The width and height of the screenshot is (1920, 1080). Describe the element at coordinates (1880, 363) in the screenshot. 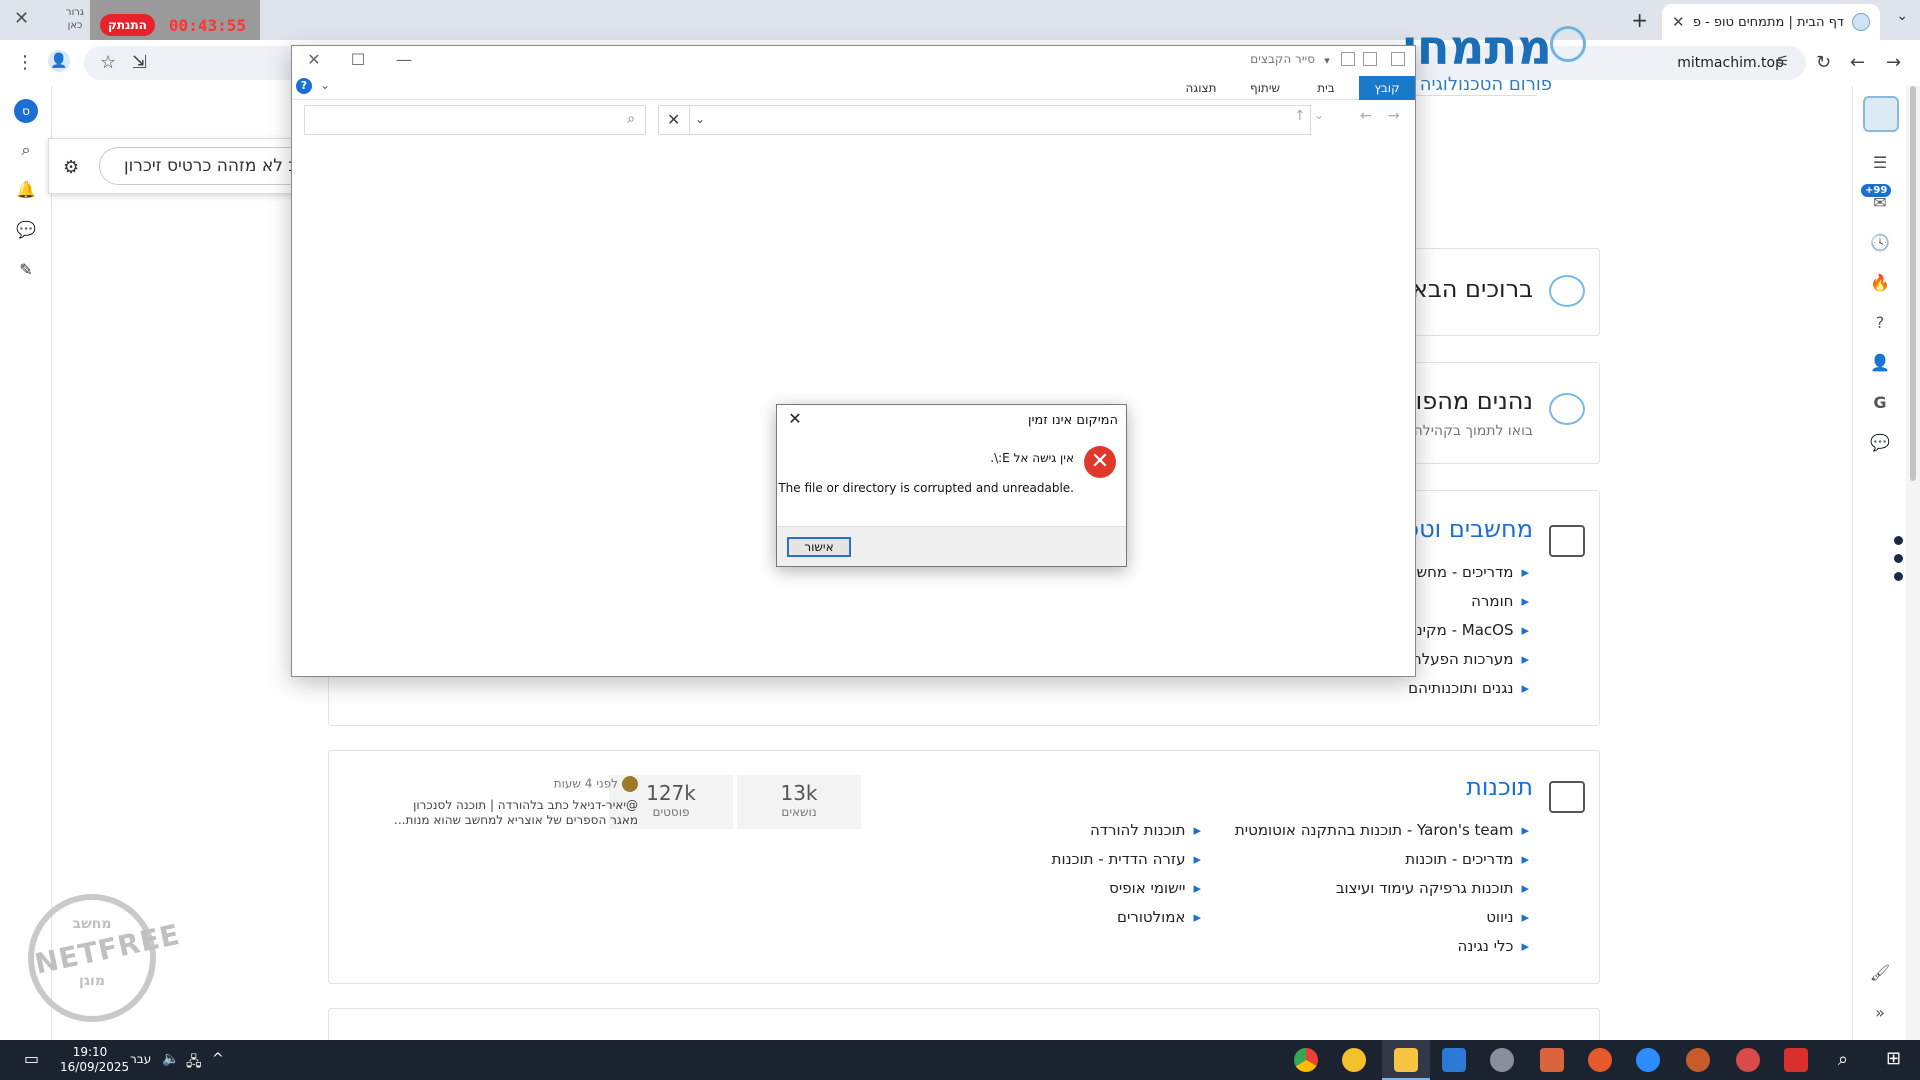

I see `user-icon: 👤` at that location.